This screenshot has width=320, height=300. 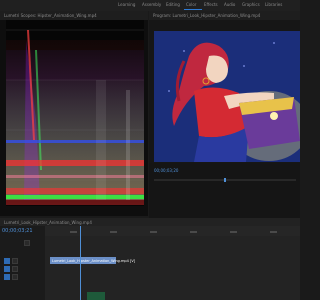 I want to click on step-back-icon, so click(x=249, y=216).